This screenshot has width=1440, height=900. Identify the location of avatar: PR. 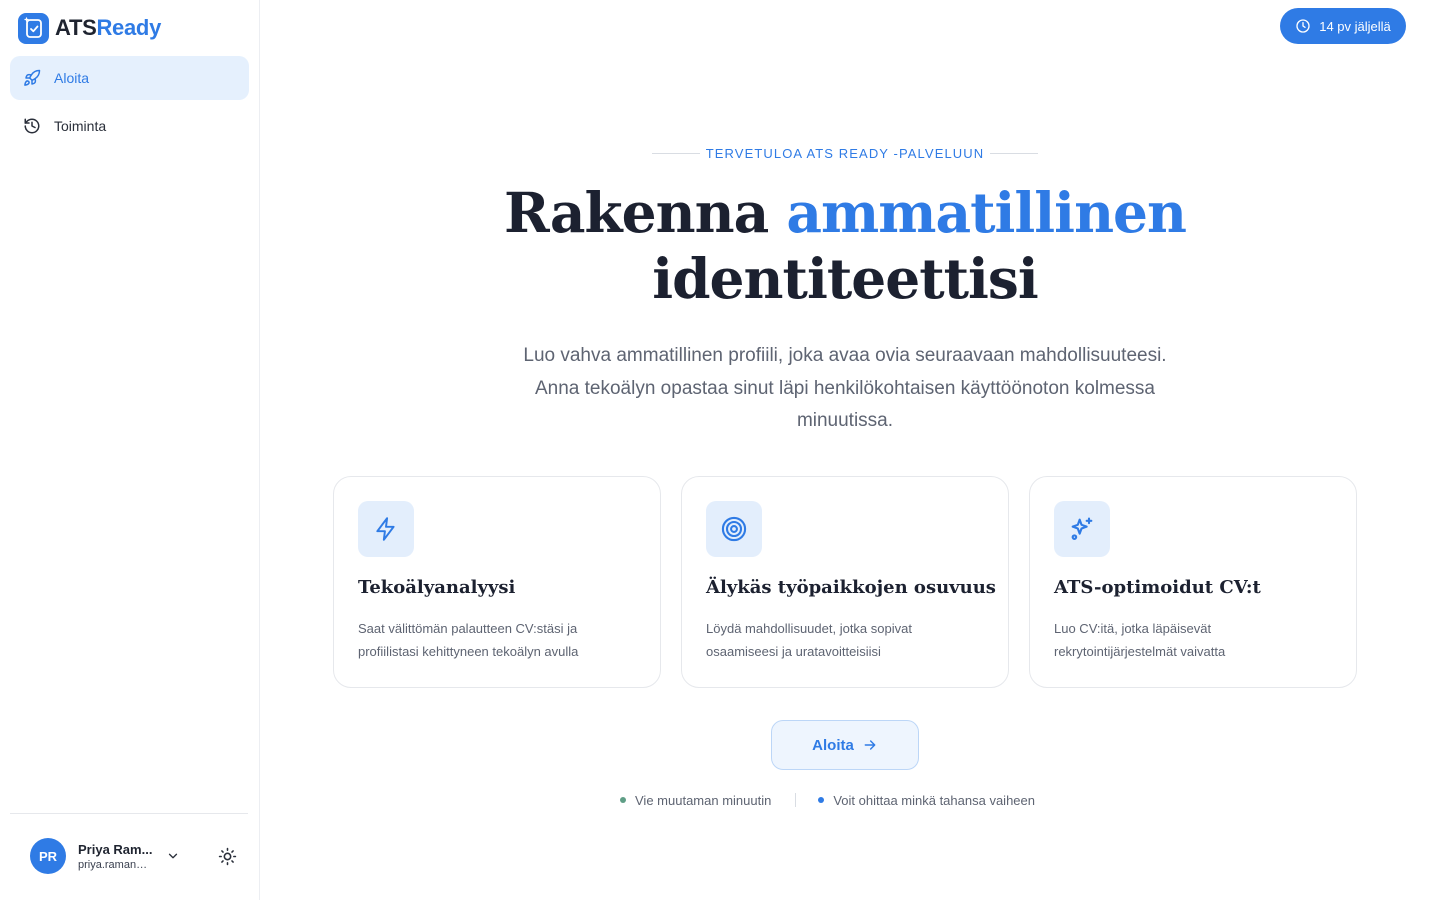
(48, 856).